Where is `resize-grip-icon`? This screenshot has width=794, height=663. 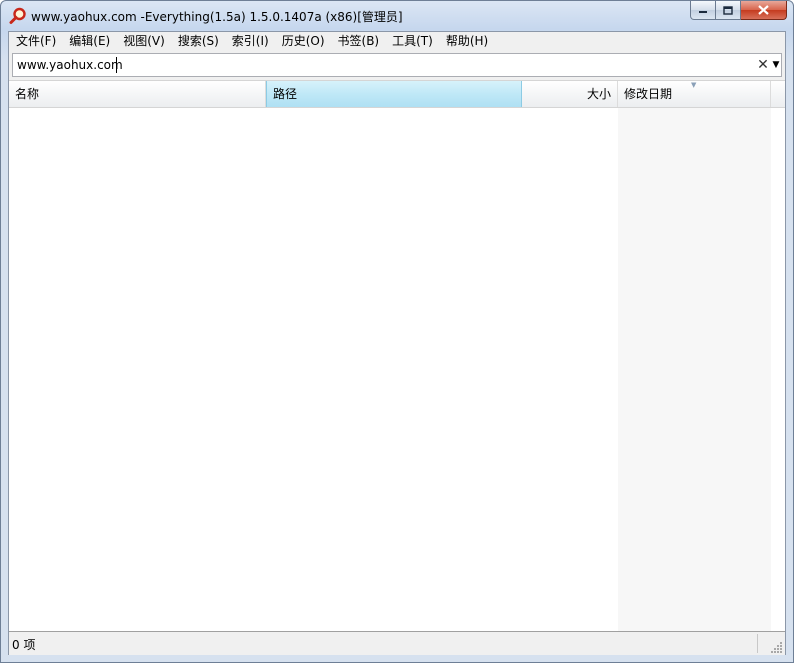
resize-grip-icon is located at coordinates (777, 647).